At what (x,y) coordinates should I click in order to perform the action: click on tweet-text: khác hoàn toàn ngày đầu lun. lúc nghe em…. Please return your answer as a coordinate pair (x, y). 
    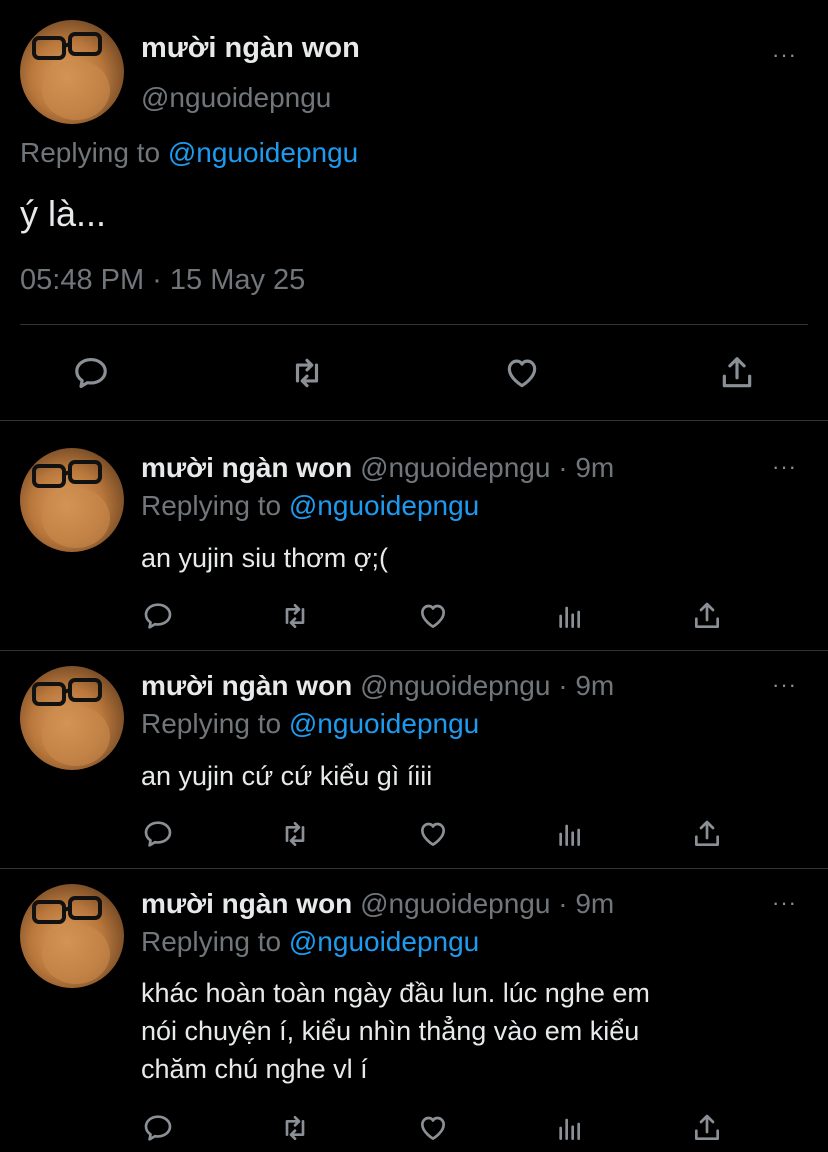
    Looking at the image, I should click on (395, 1031).